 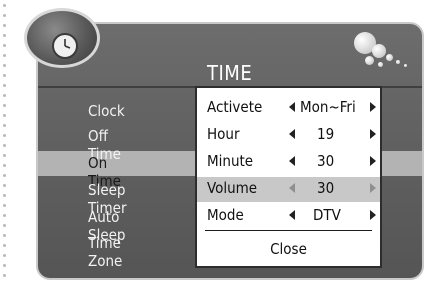 I want to click on dotted-edge, so click(x=5, y=142).